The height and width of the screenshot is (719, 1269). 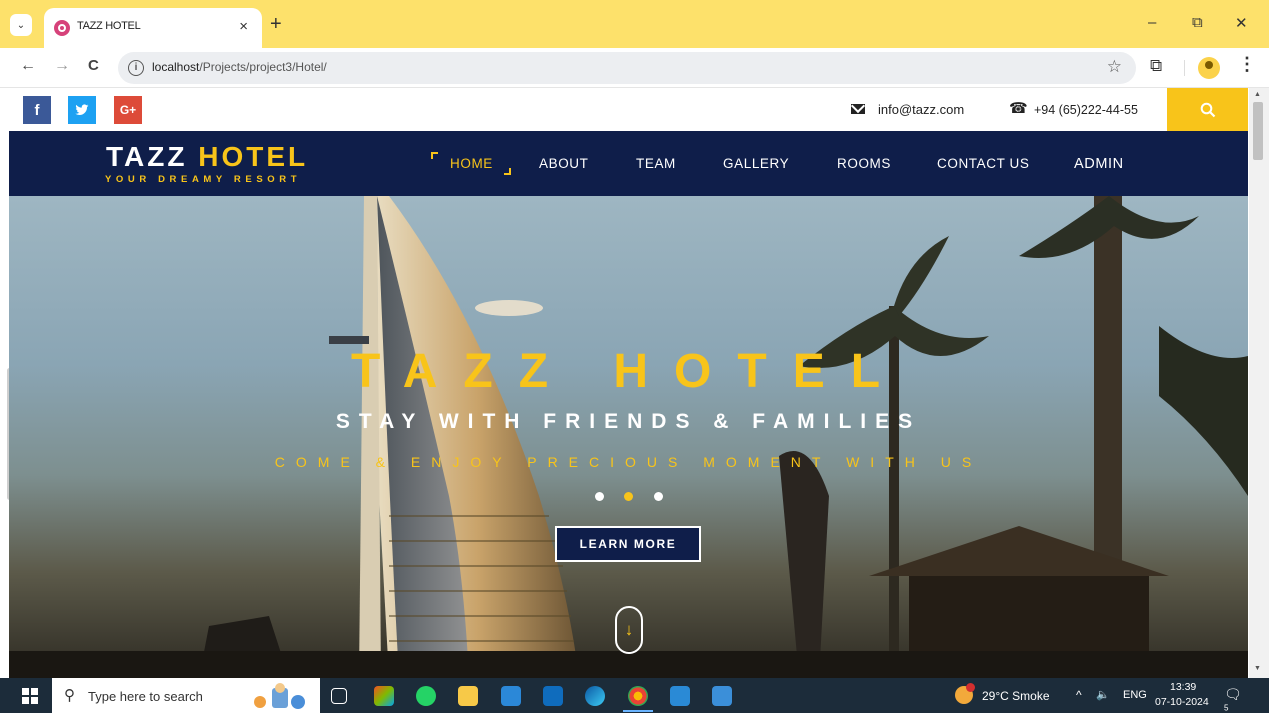 What do you see at coordinates (109, 26) in the screenshot?
I see `tab-title: TAZZ HOTEL` at bounding box center [109, 26].